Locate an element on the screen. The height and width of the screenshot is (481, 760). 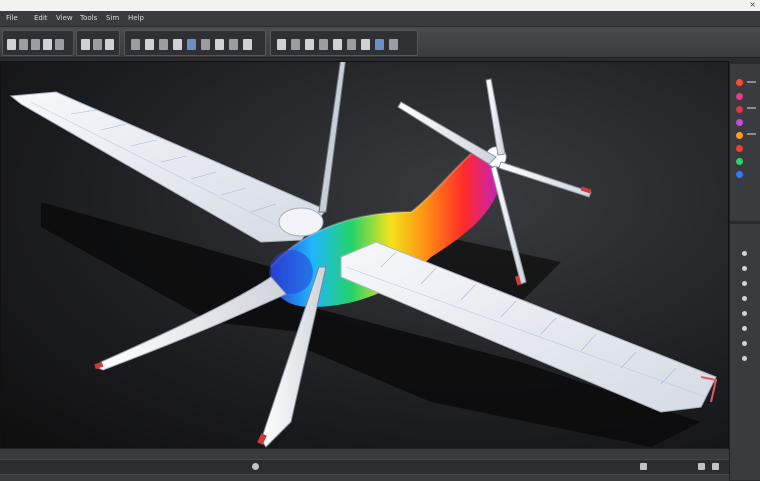
section-icon is located at coordinates (233, 44).